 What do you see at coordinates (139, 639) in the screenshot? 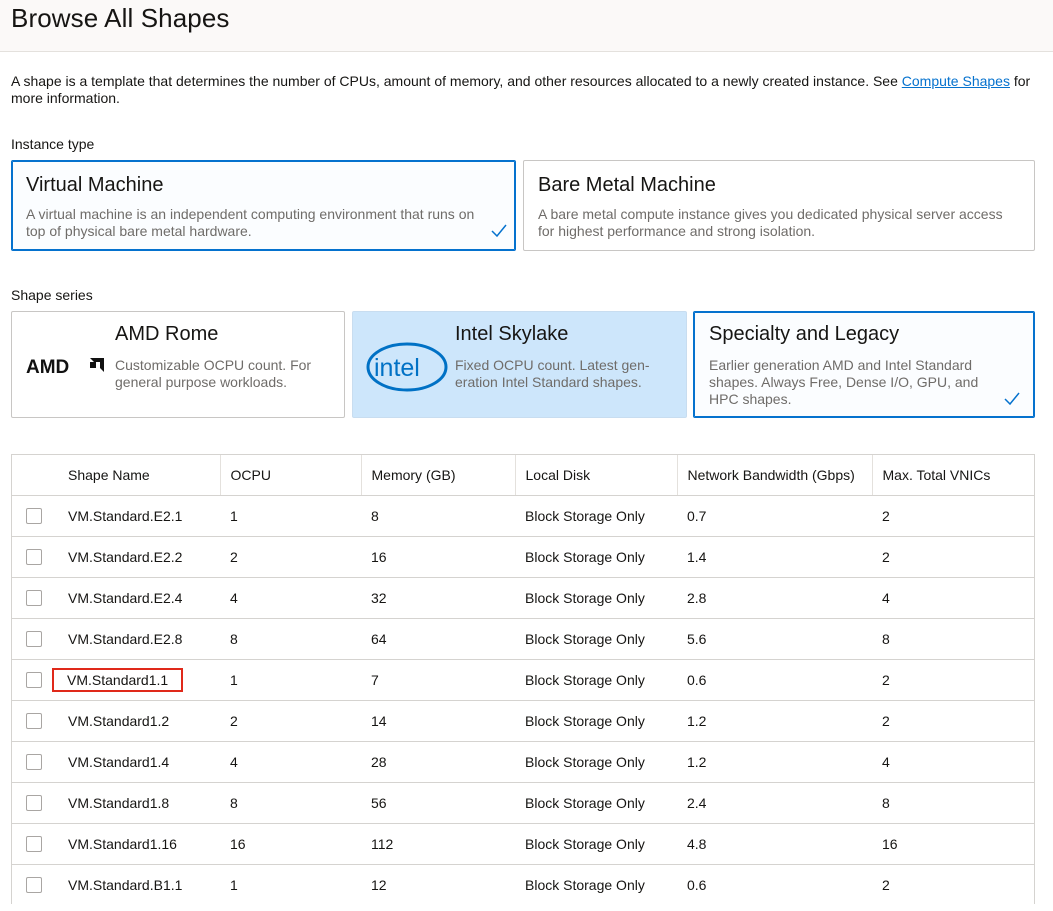
I see `shape-name-cell: VM.Standard.E2.8` at bounding box center [139, 639].